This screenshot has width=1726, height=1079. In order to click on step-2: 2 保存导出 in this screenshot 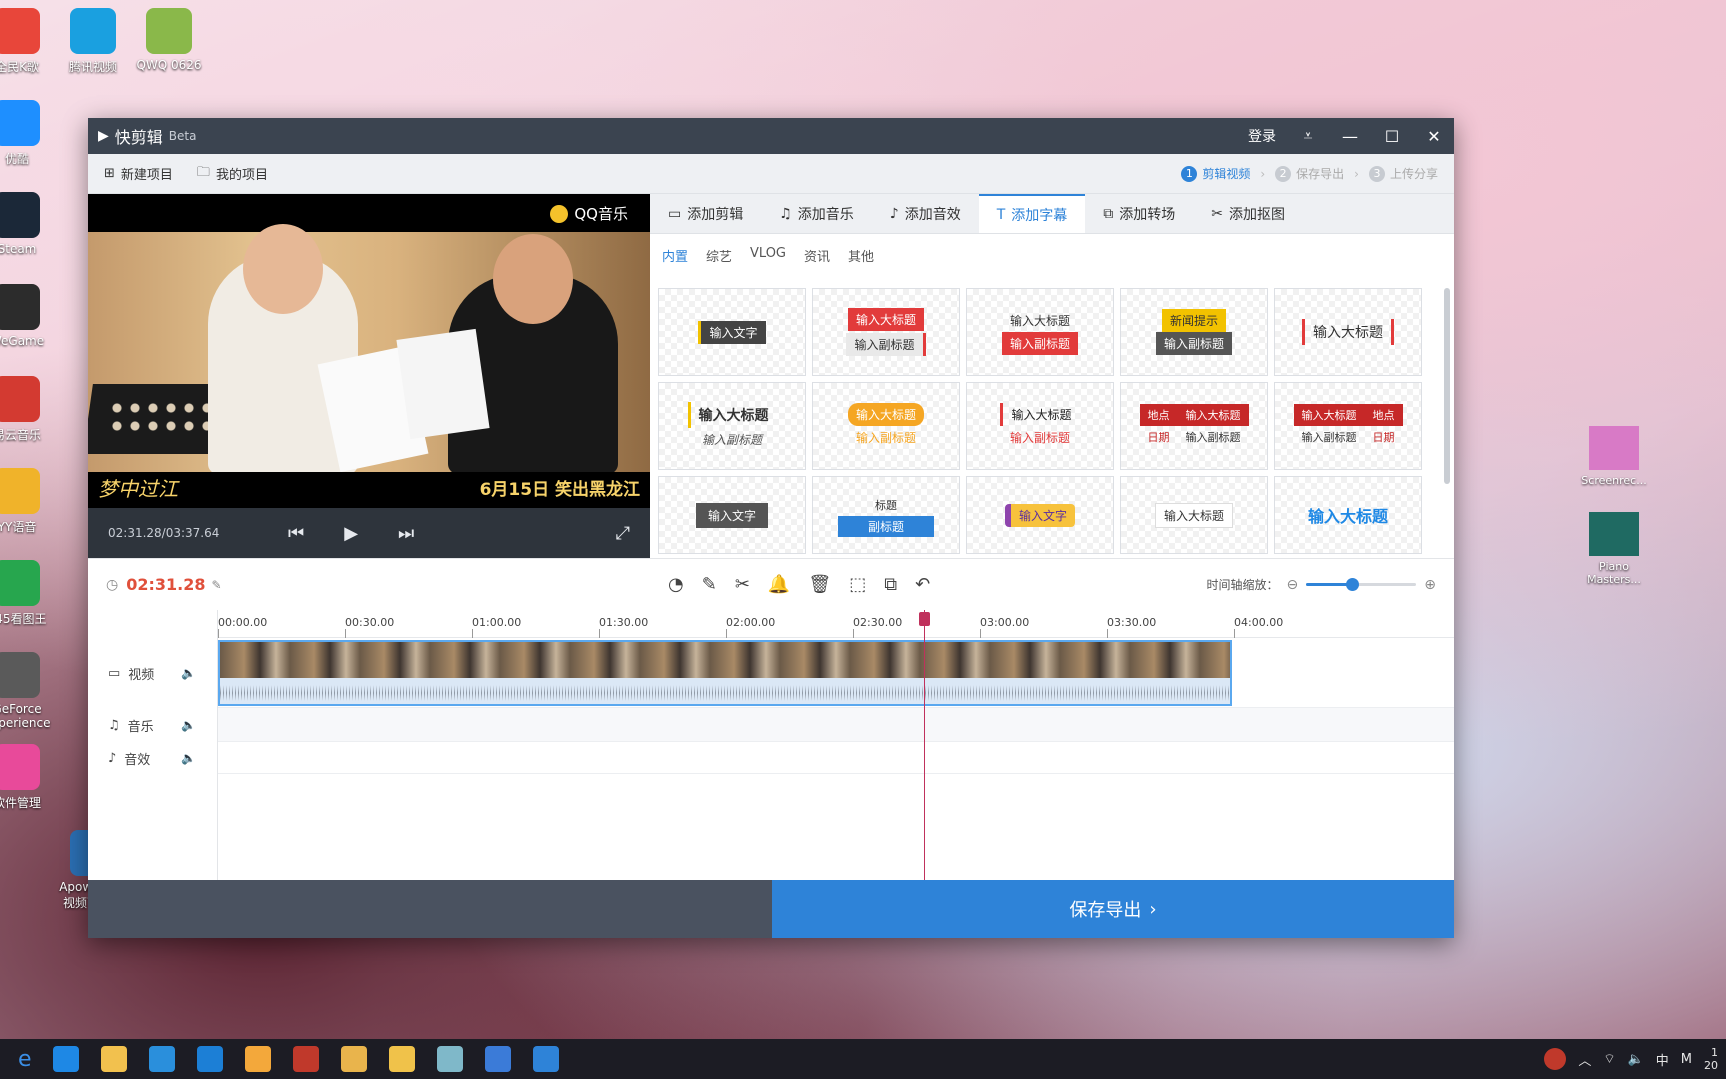, I will do `click(1309, 173)`.